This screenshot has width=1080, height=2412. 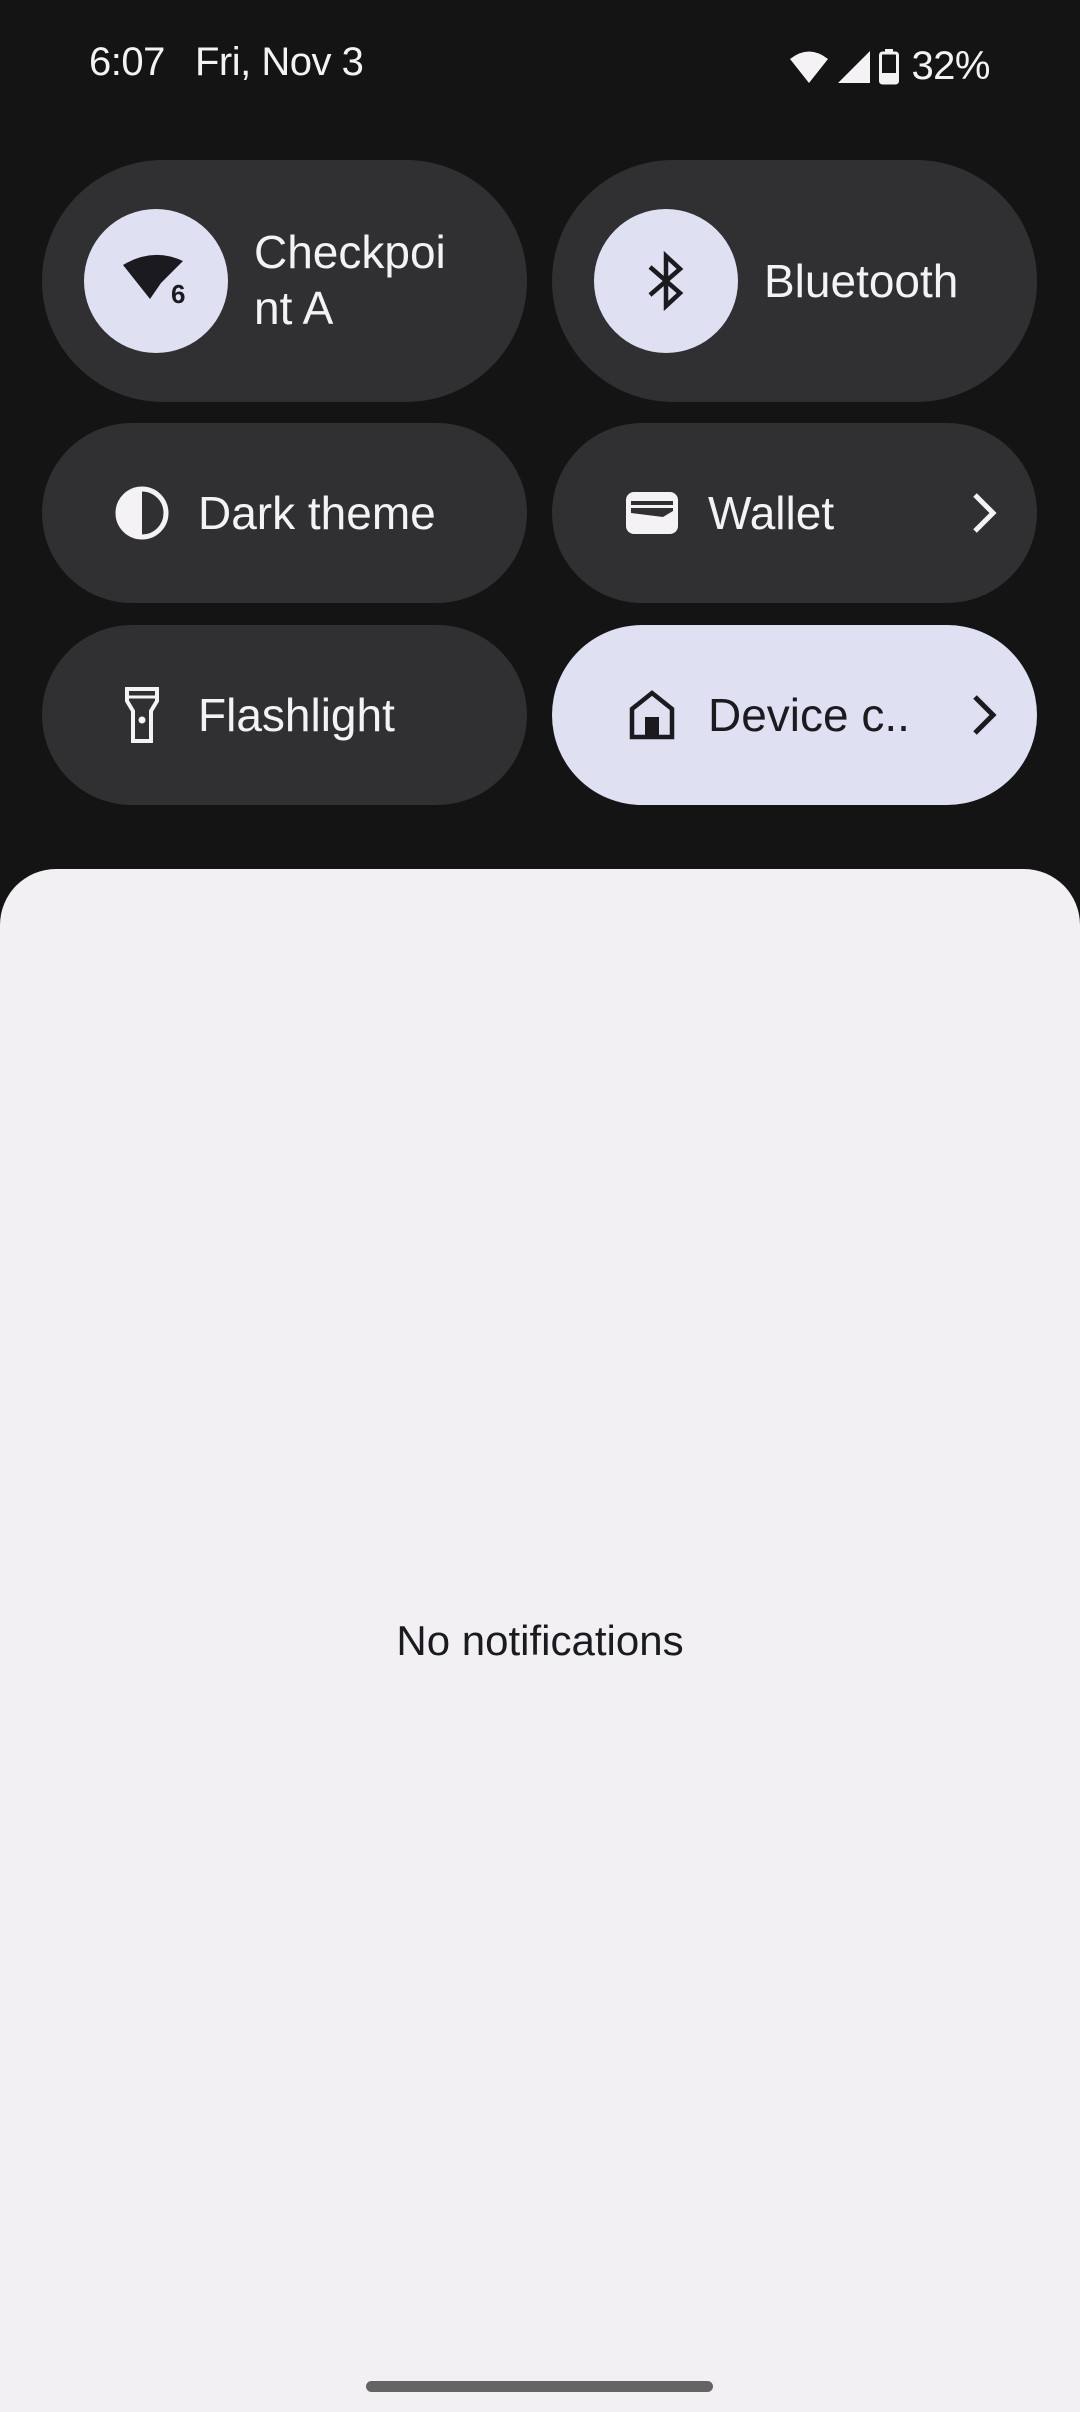 I want to click on status-icons: 32%, so click(x=889, y=66).